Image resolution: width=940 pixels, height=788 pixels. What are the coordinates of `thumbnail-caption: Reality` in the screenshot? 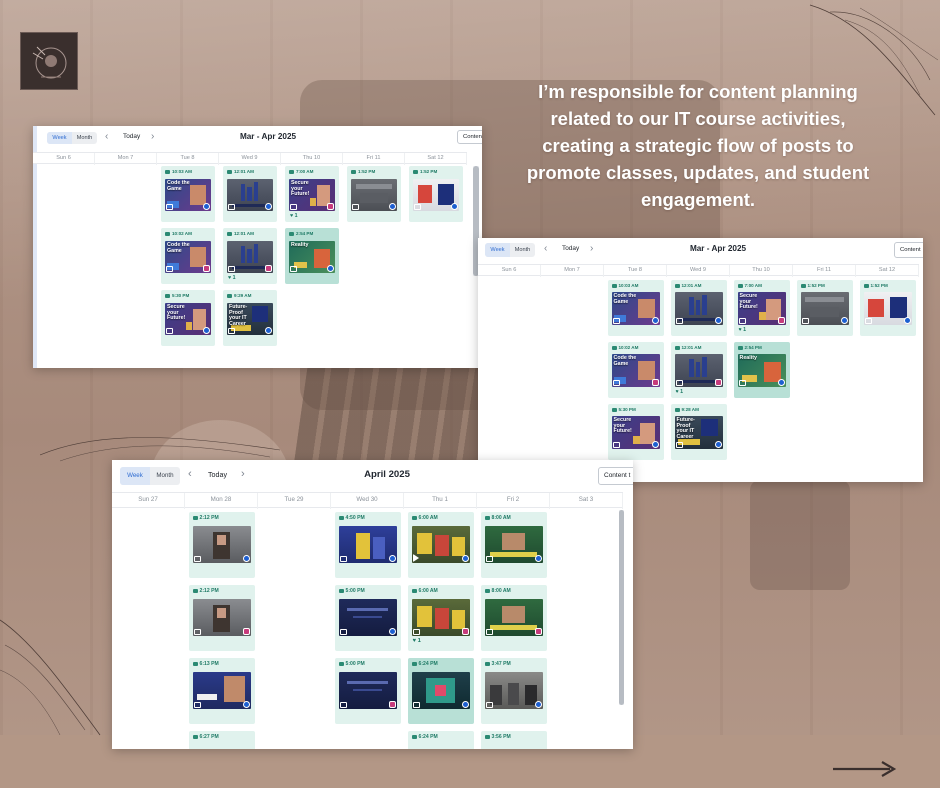 It's located at (748, 358).